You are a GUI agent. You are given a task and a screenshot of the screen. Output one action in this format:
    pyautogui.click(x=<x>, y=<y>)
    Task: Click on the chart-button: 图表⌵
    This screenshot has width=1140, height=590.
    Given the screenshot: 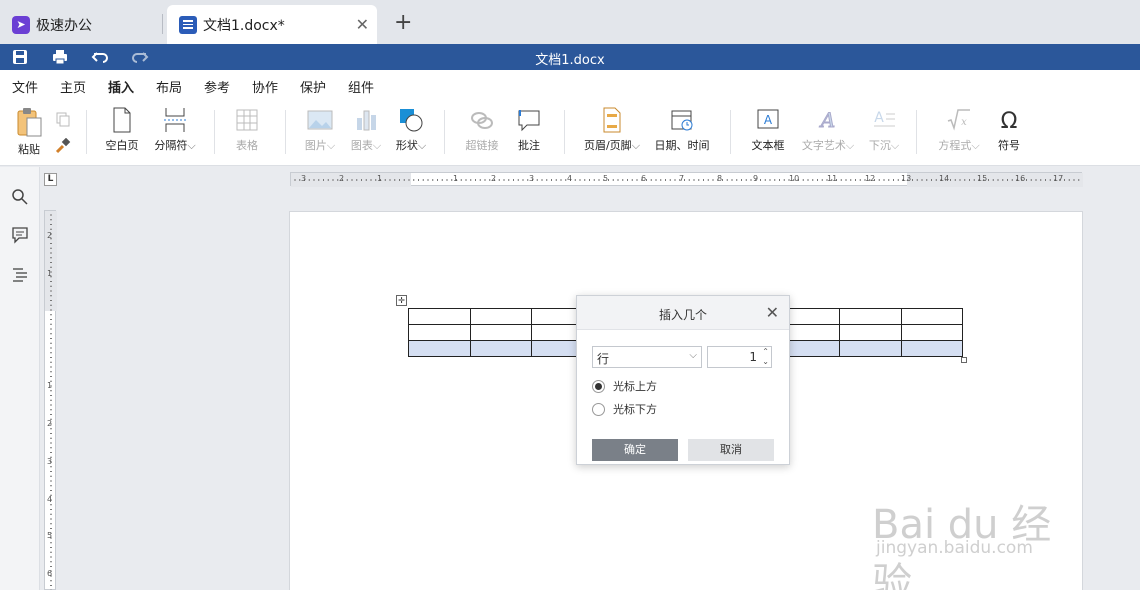 What is the action you would take?
    pyautogui.click(x=366, y=129)
    